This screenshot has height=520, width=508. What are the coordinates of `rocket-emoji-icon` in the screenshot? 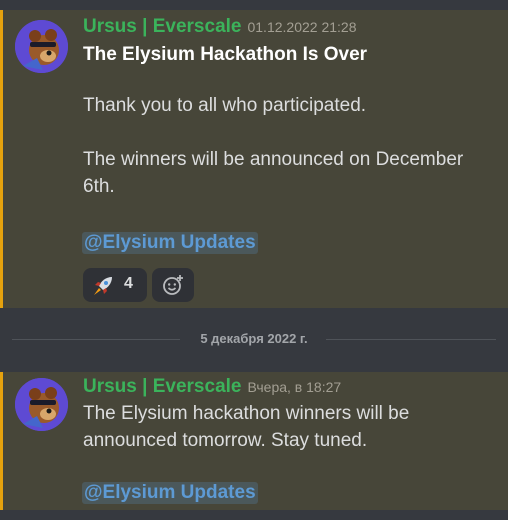 It's located at (103, 286).